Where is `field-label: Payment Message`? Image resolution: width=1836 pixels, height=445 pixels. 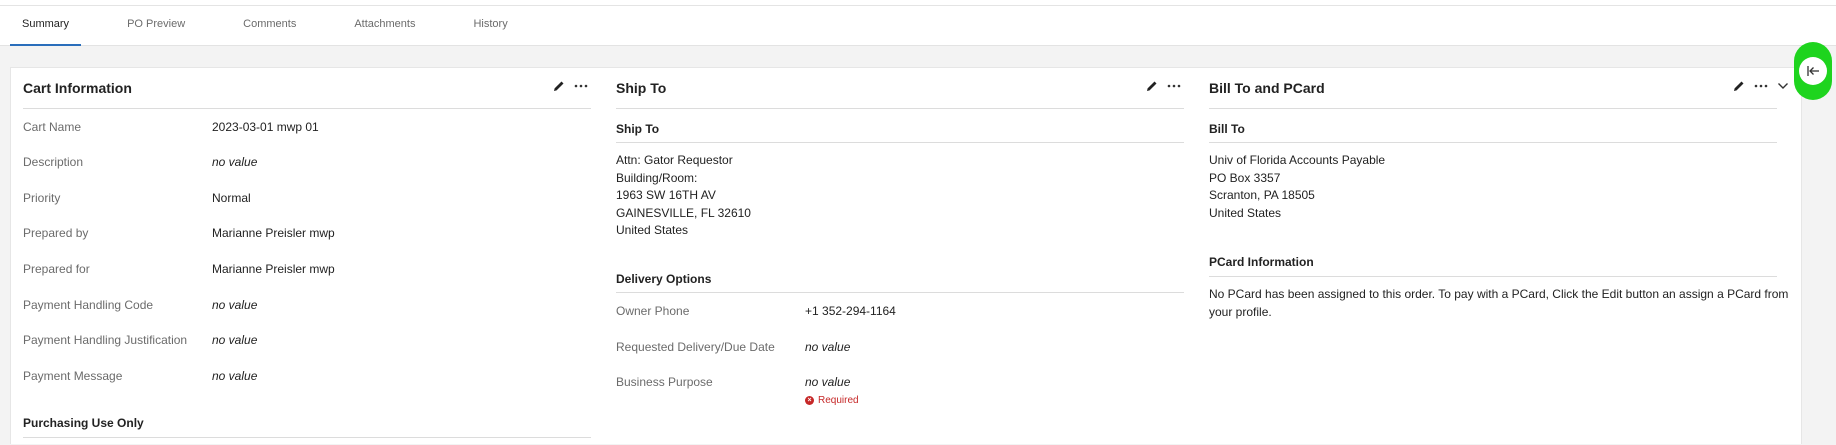 field-label: Payment Message is located at coordinates (73, 376).